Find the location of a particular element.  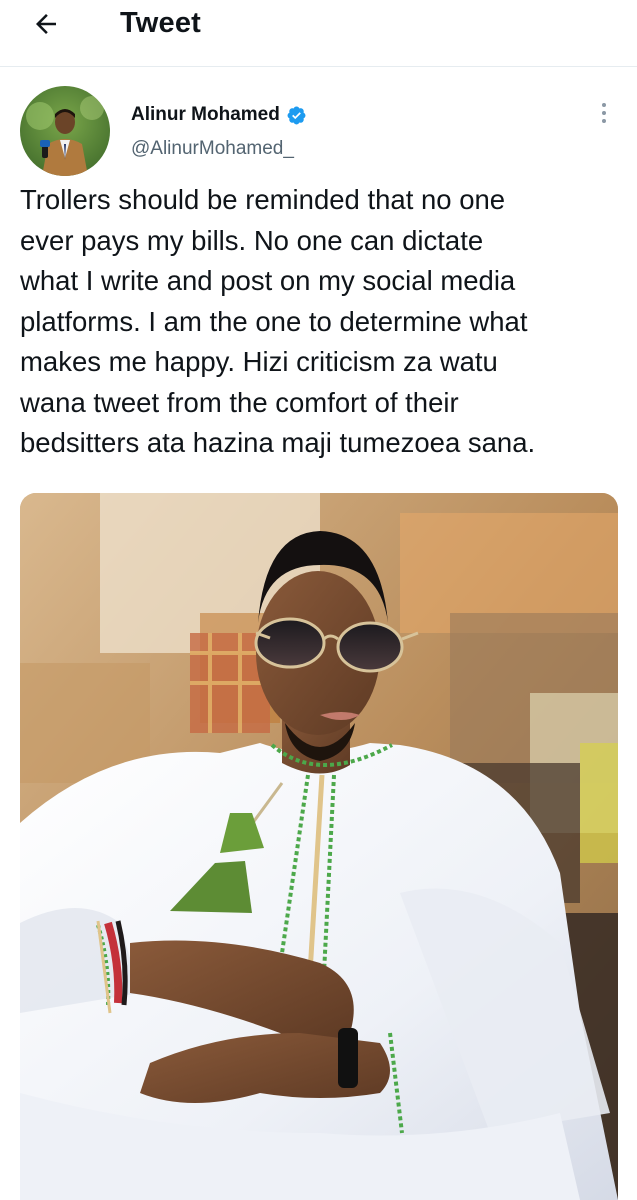

arrow-left-icon is located at coordinates (46, 24).